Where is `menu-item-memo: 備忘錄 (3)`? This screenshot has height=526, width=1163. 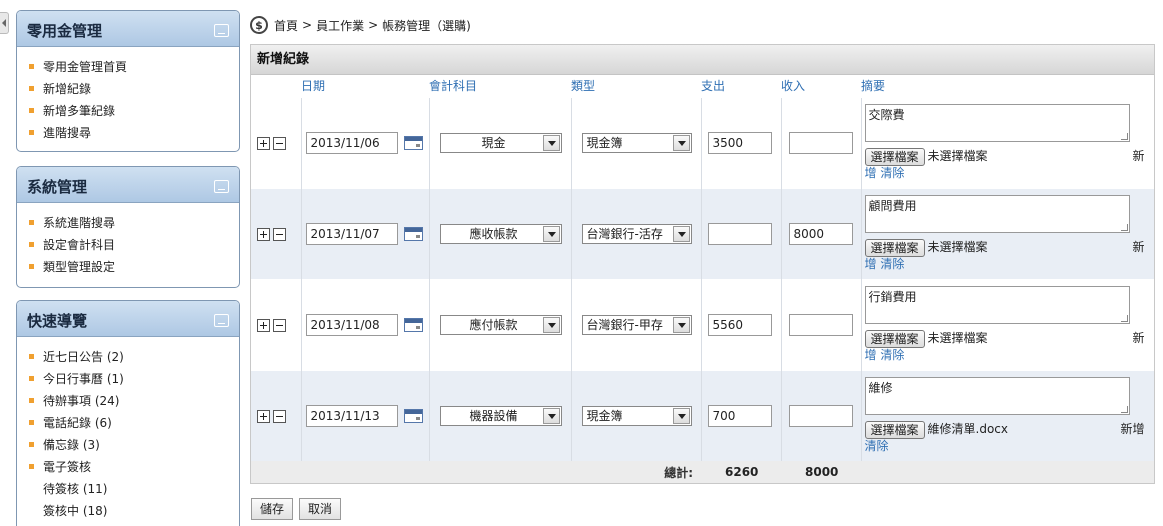 menu-item-memo: 備忘錄 (3) is located at coordinates (133, 446).